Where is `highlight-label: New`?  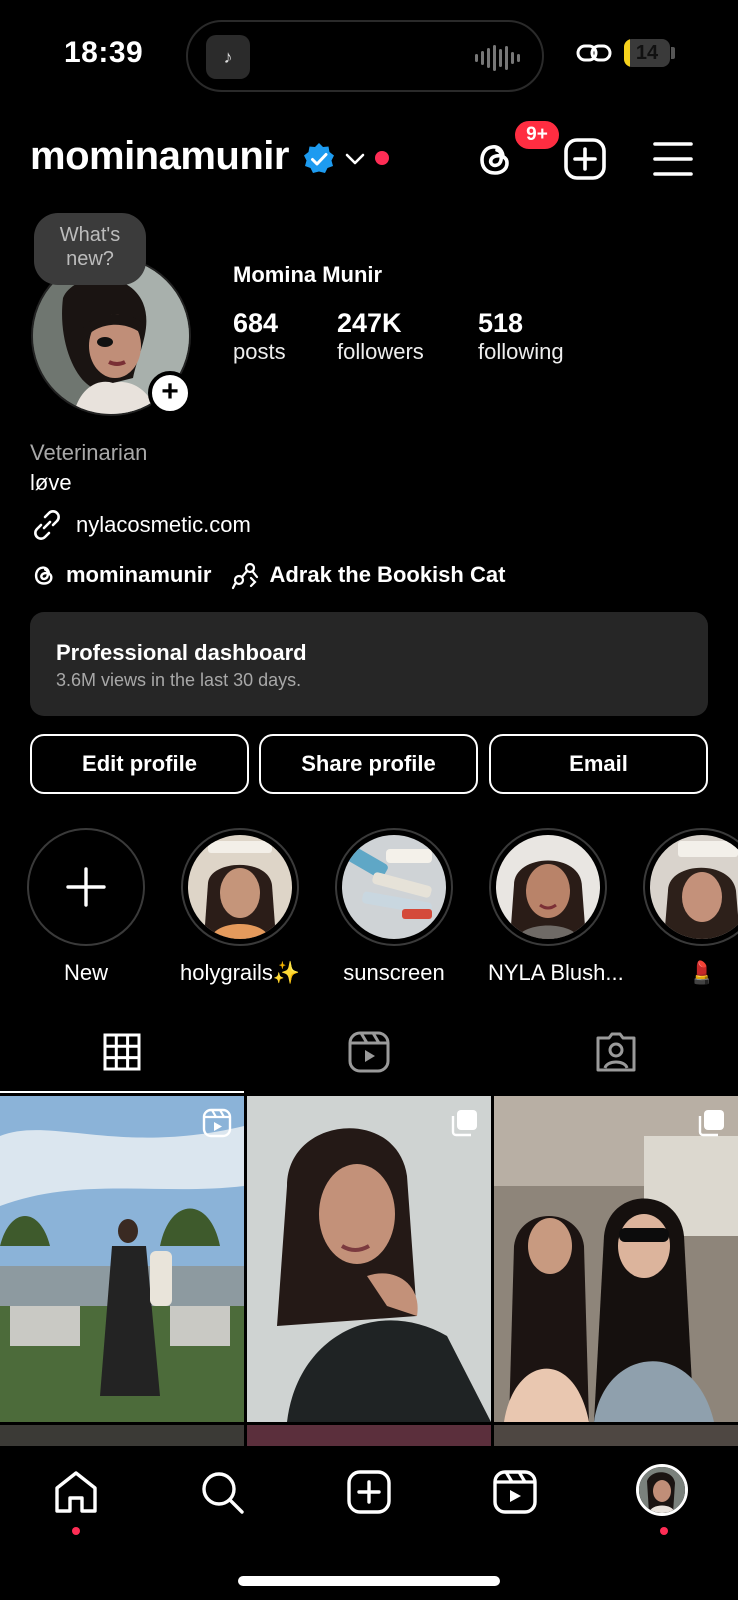
highlight-label: New is located at coordinates (85, 972).